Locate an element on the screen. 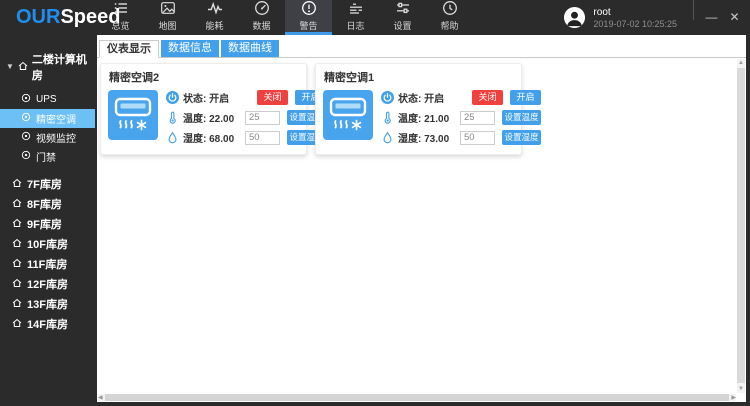 The width and height of the screenshot is (750, 406). sidebar-item-ups: UPS is located at coordinates (47, 99).